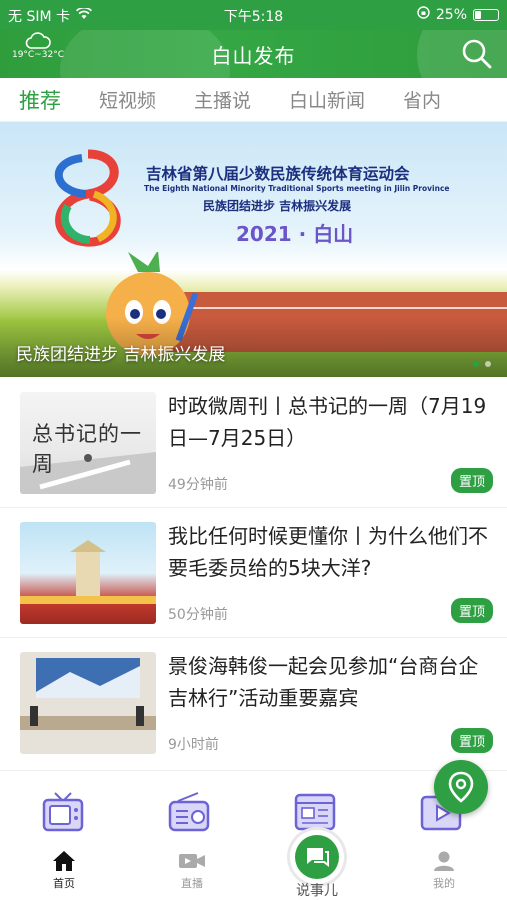  What do you see at coordinates (192, 870) in the screenshot?
I see `tab-live: 直播` at bounding box center [192, 870].